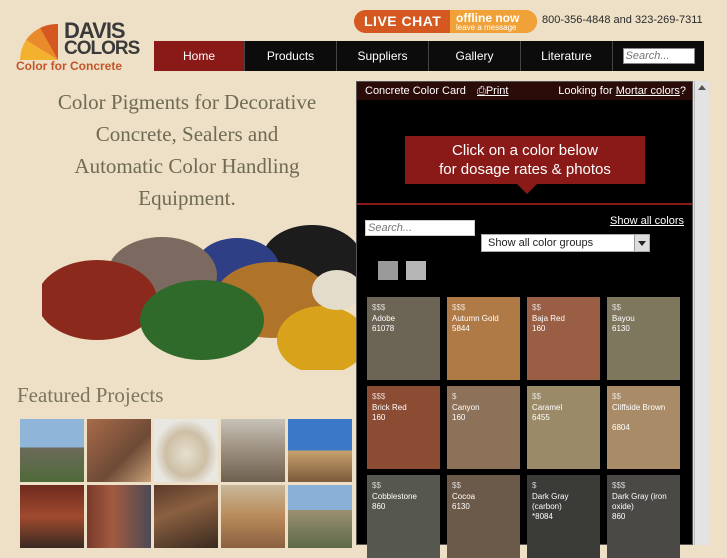 The height and width of the screenshot is (558, 727). What do you see at coordinates (200, 297) in the screenshot?
I see `pigment-piles-image` at bounding box center [200, 297].